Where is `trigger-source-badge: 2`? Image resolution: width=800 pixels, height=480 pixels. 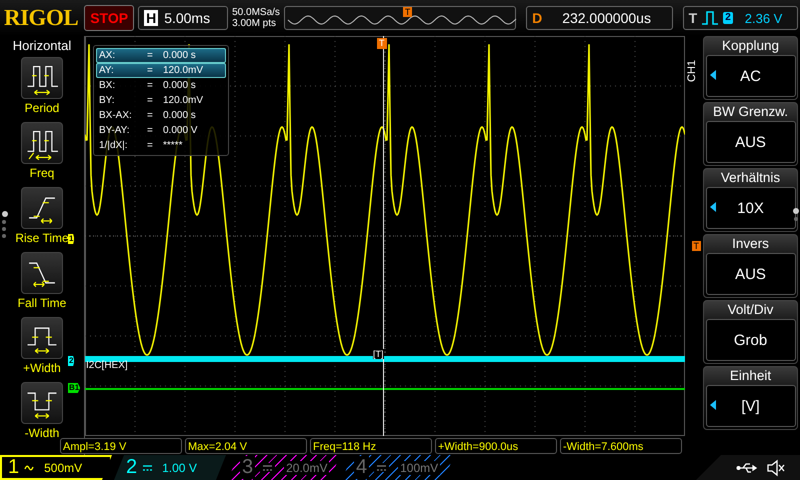
trigger-source-badge: 2 is located at coordinates (728, 18).